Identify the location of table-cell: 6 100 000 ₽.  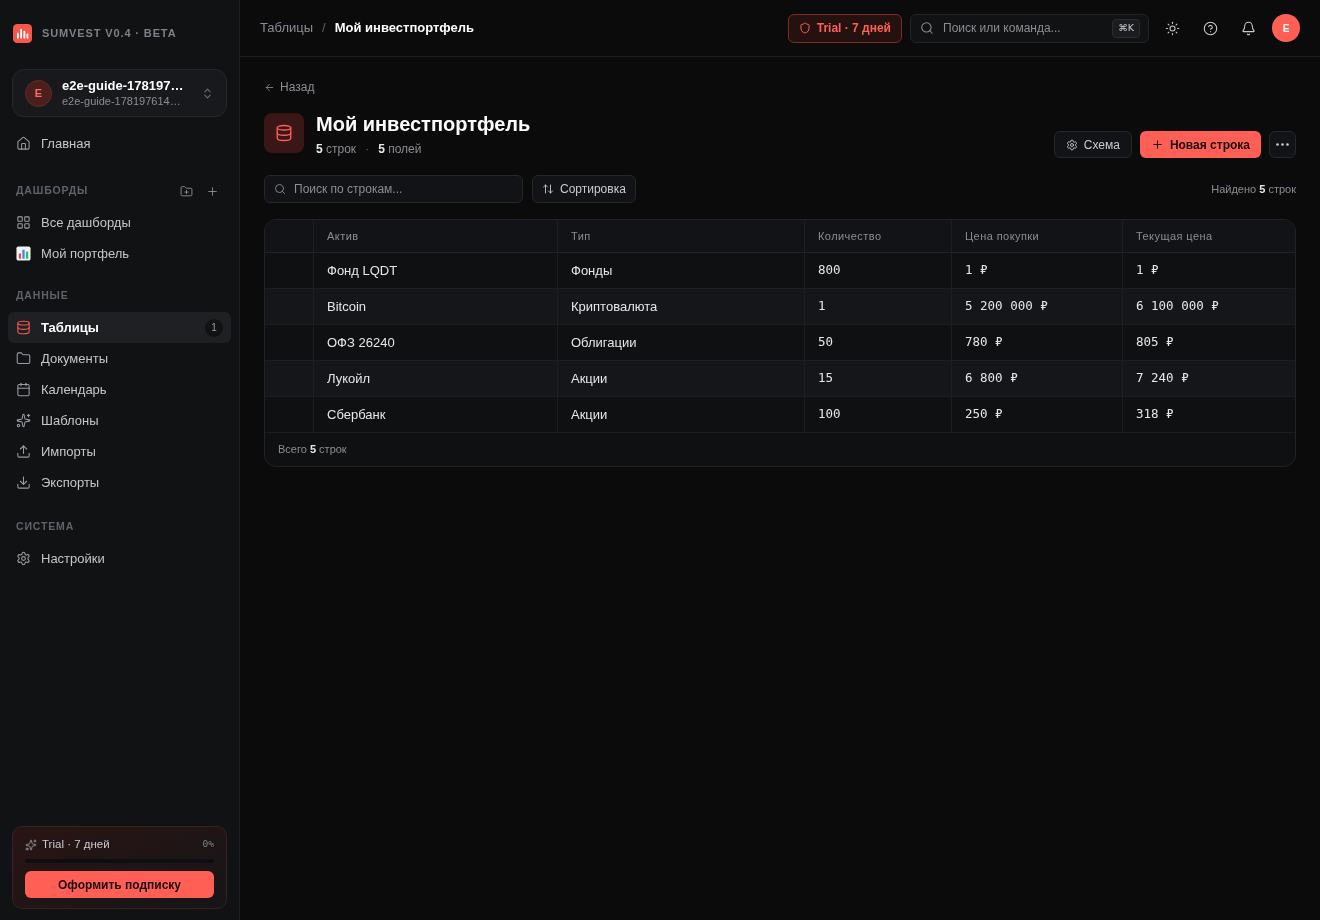
(1177, 306).